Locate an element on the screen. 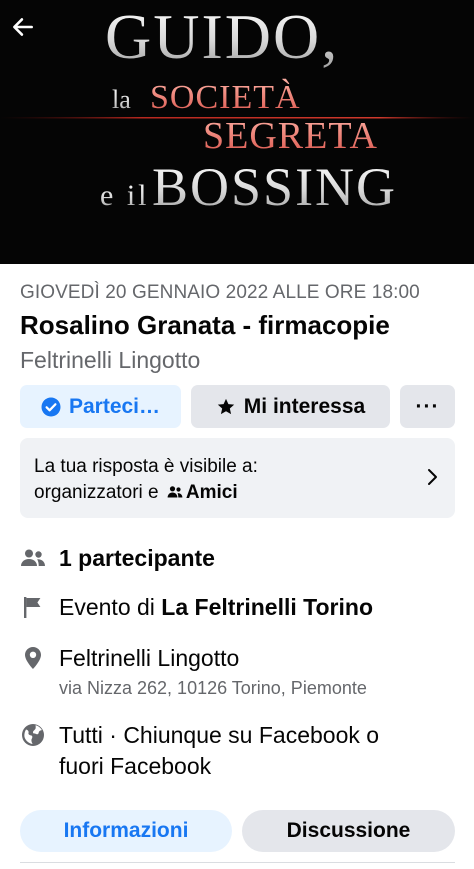 This screenshot has width=474, height=869. more-options-button: ··· is located at coordinates (427, 406).